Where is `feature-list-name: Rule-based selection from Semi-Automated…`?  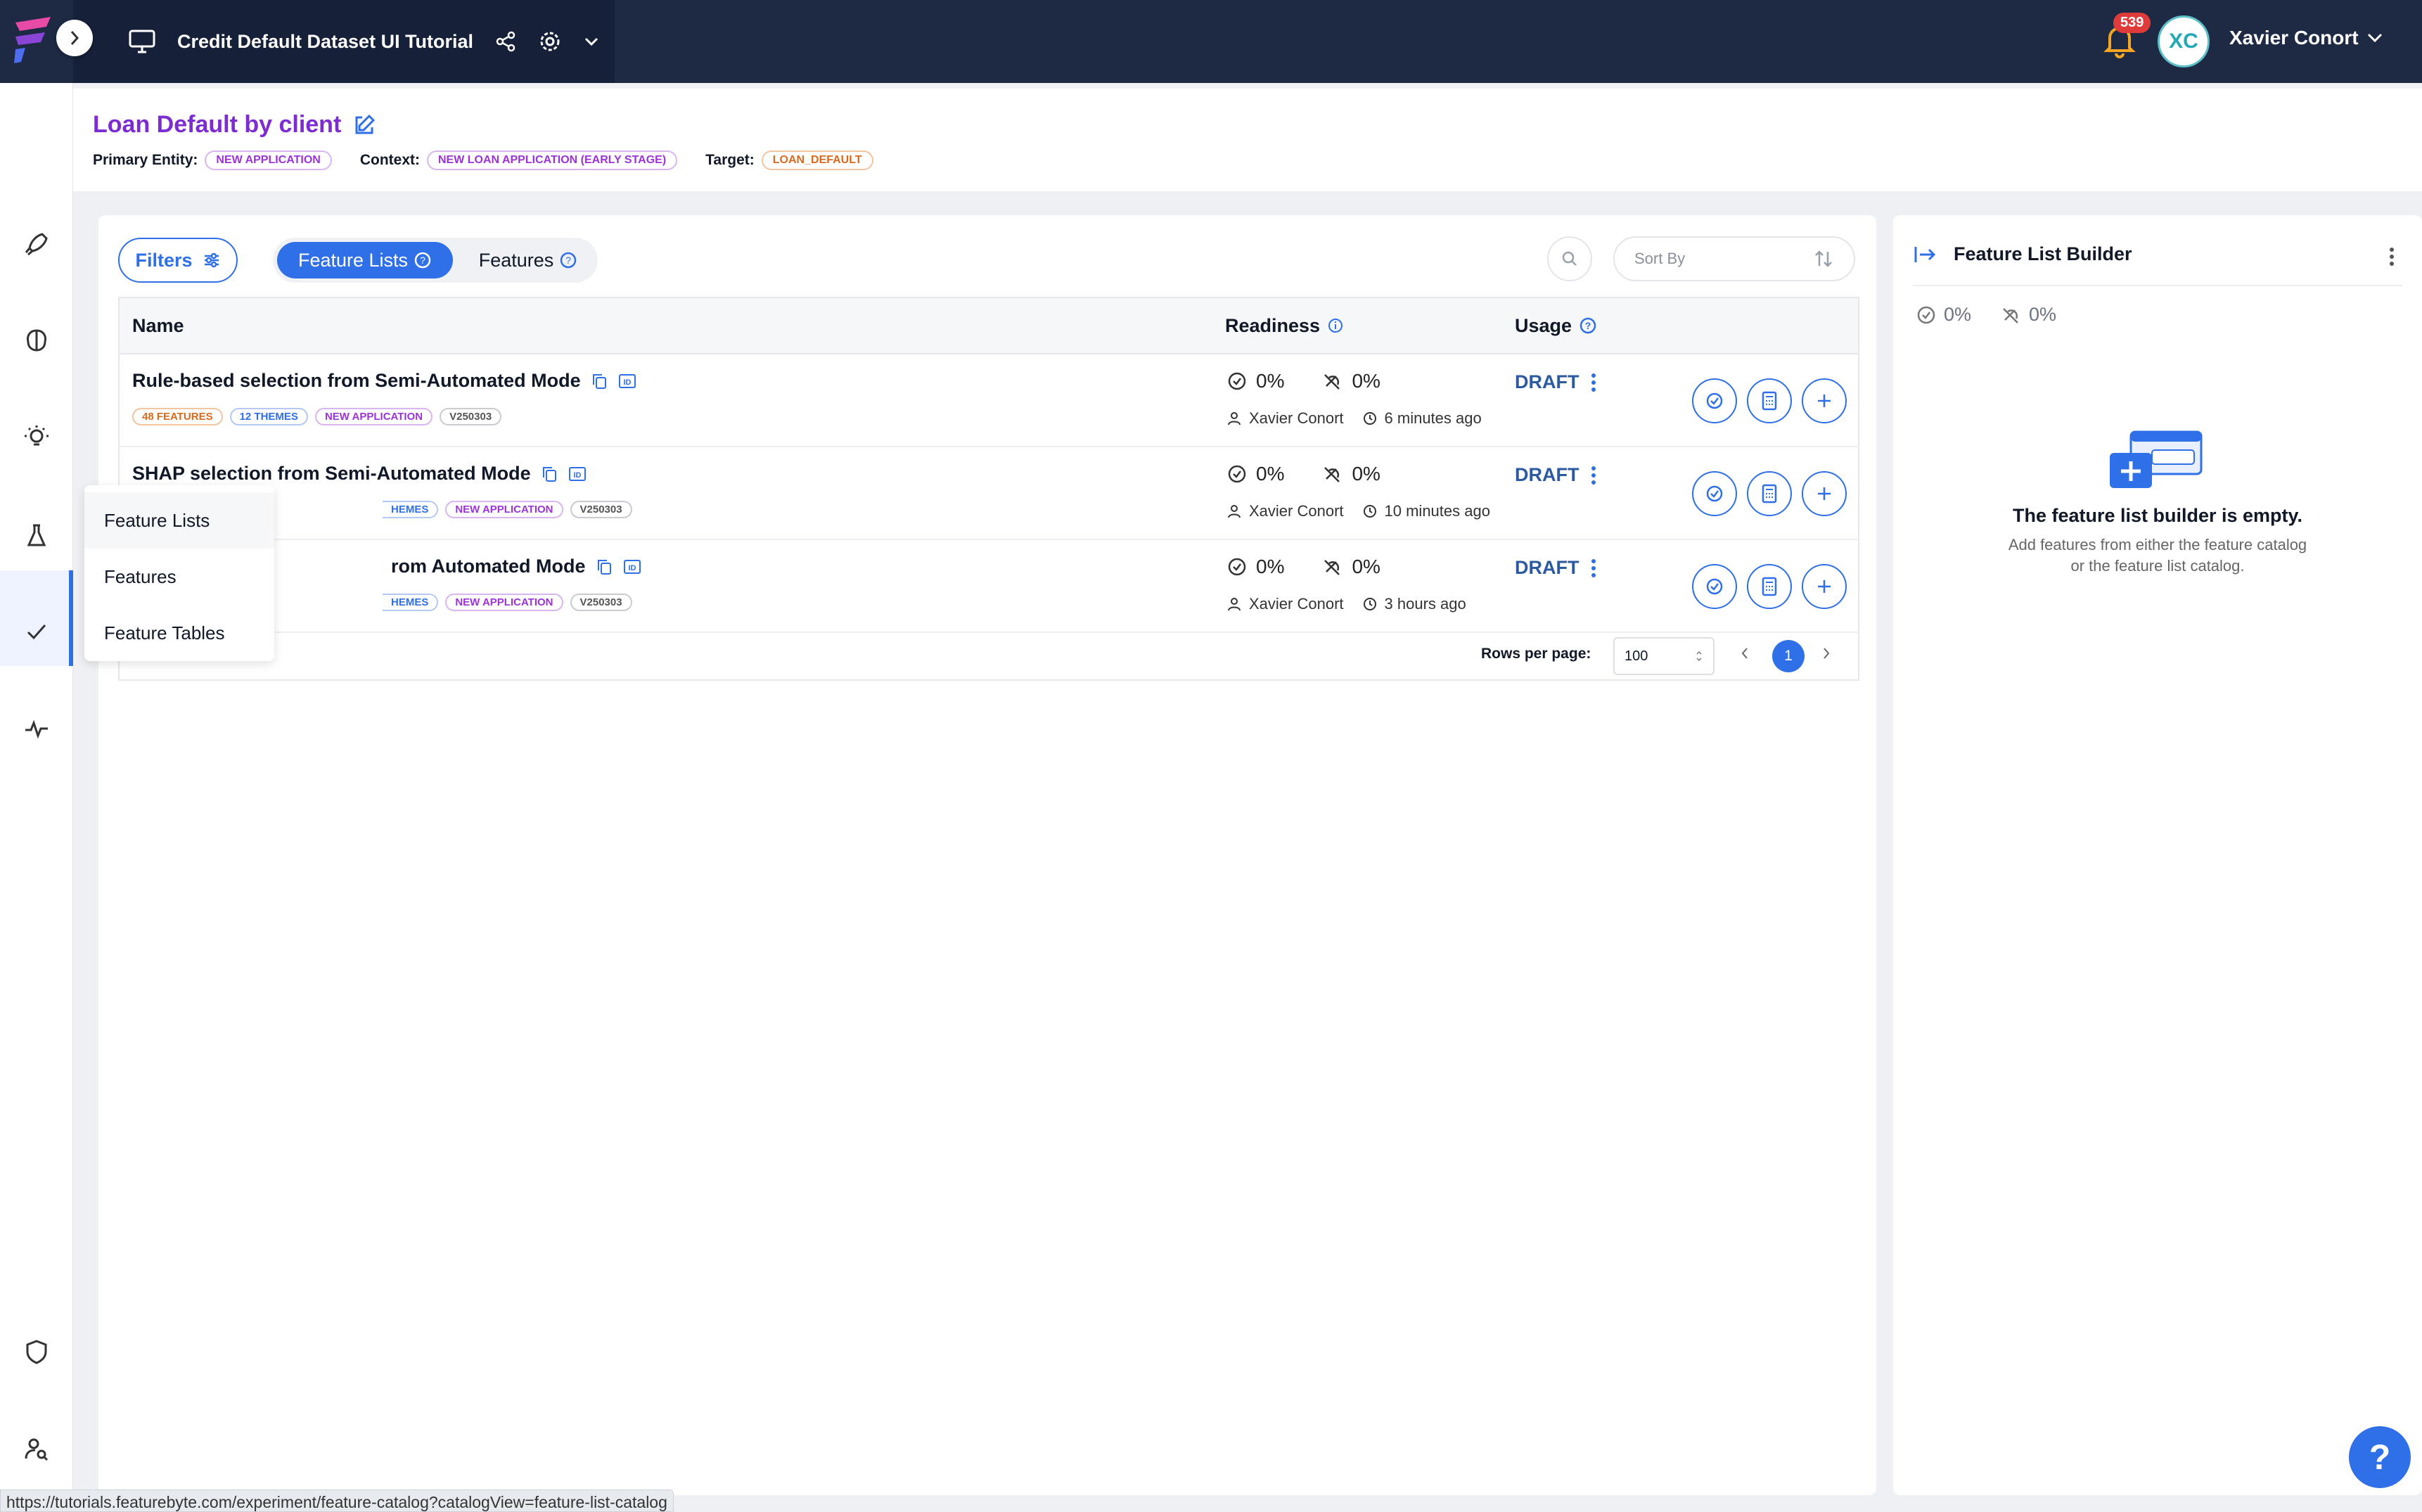 feature-list-name: Rule-based selection from Semi-Automated… is located at coordinates (356, 381).